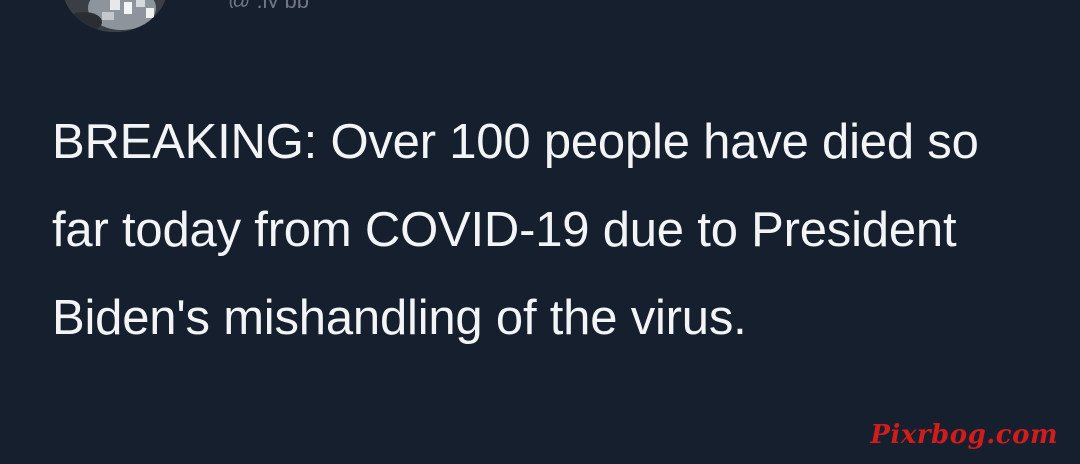 Image resolution: width=1080 pixels, height=464 pixels. Describe the element at coordinates (964, 435) in the screenshot. I see `watermark: Pixrbog.com` at that location.